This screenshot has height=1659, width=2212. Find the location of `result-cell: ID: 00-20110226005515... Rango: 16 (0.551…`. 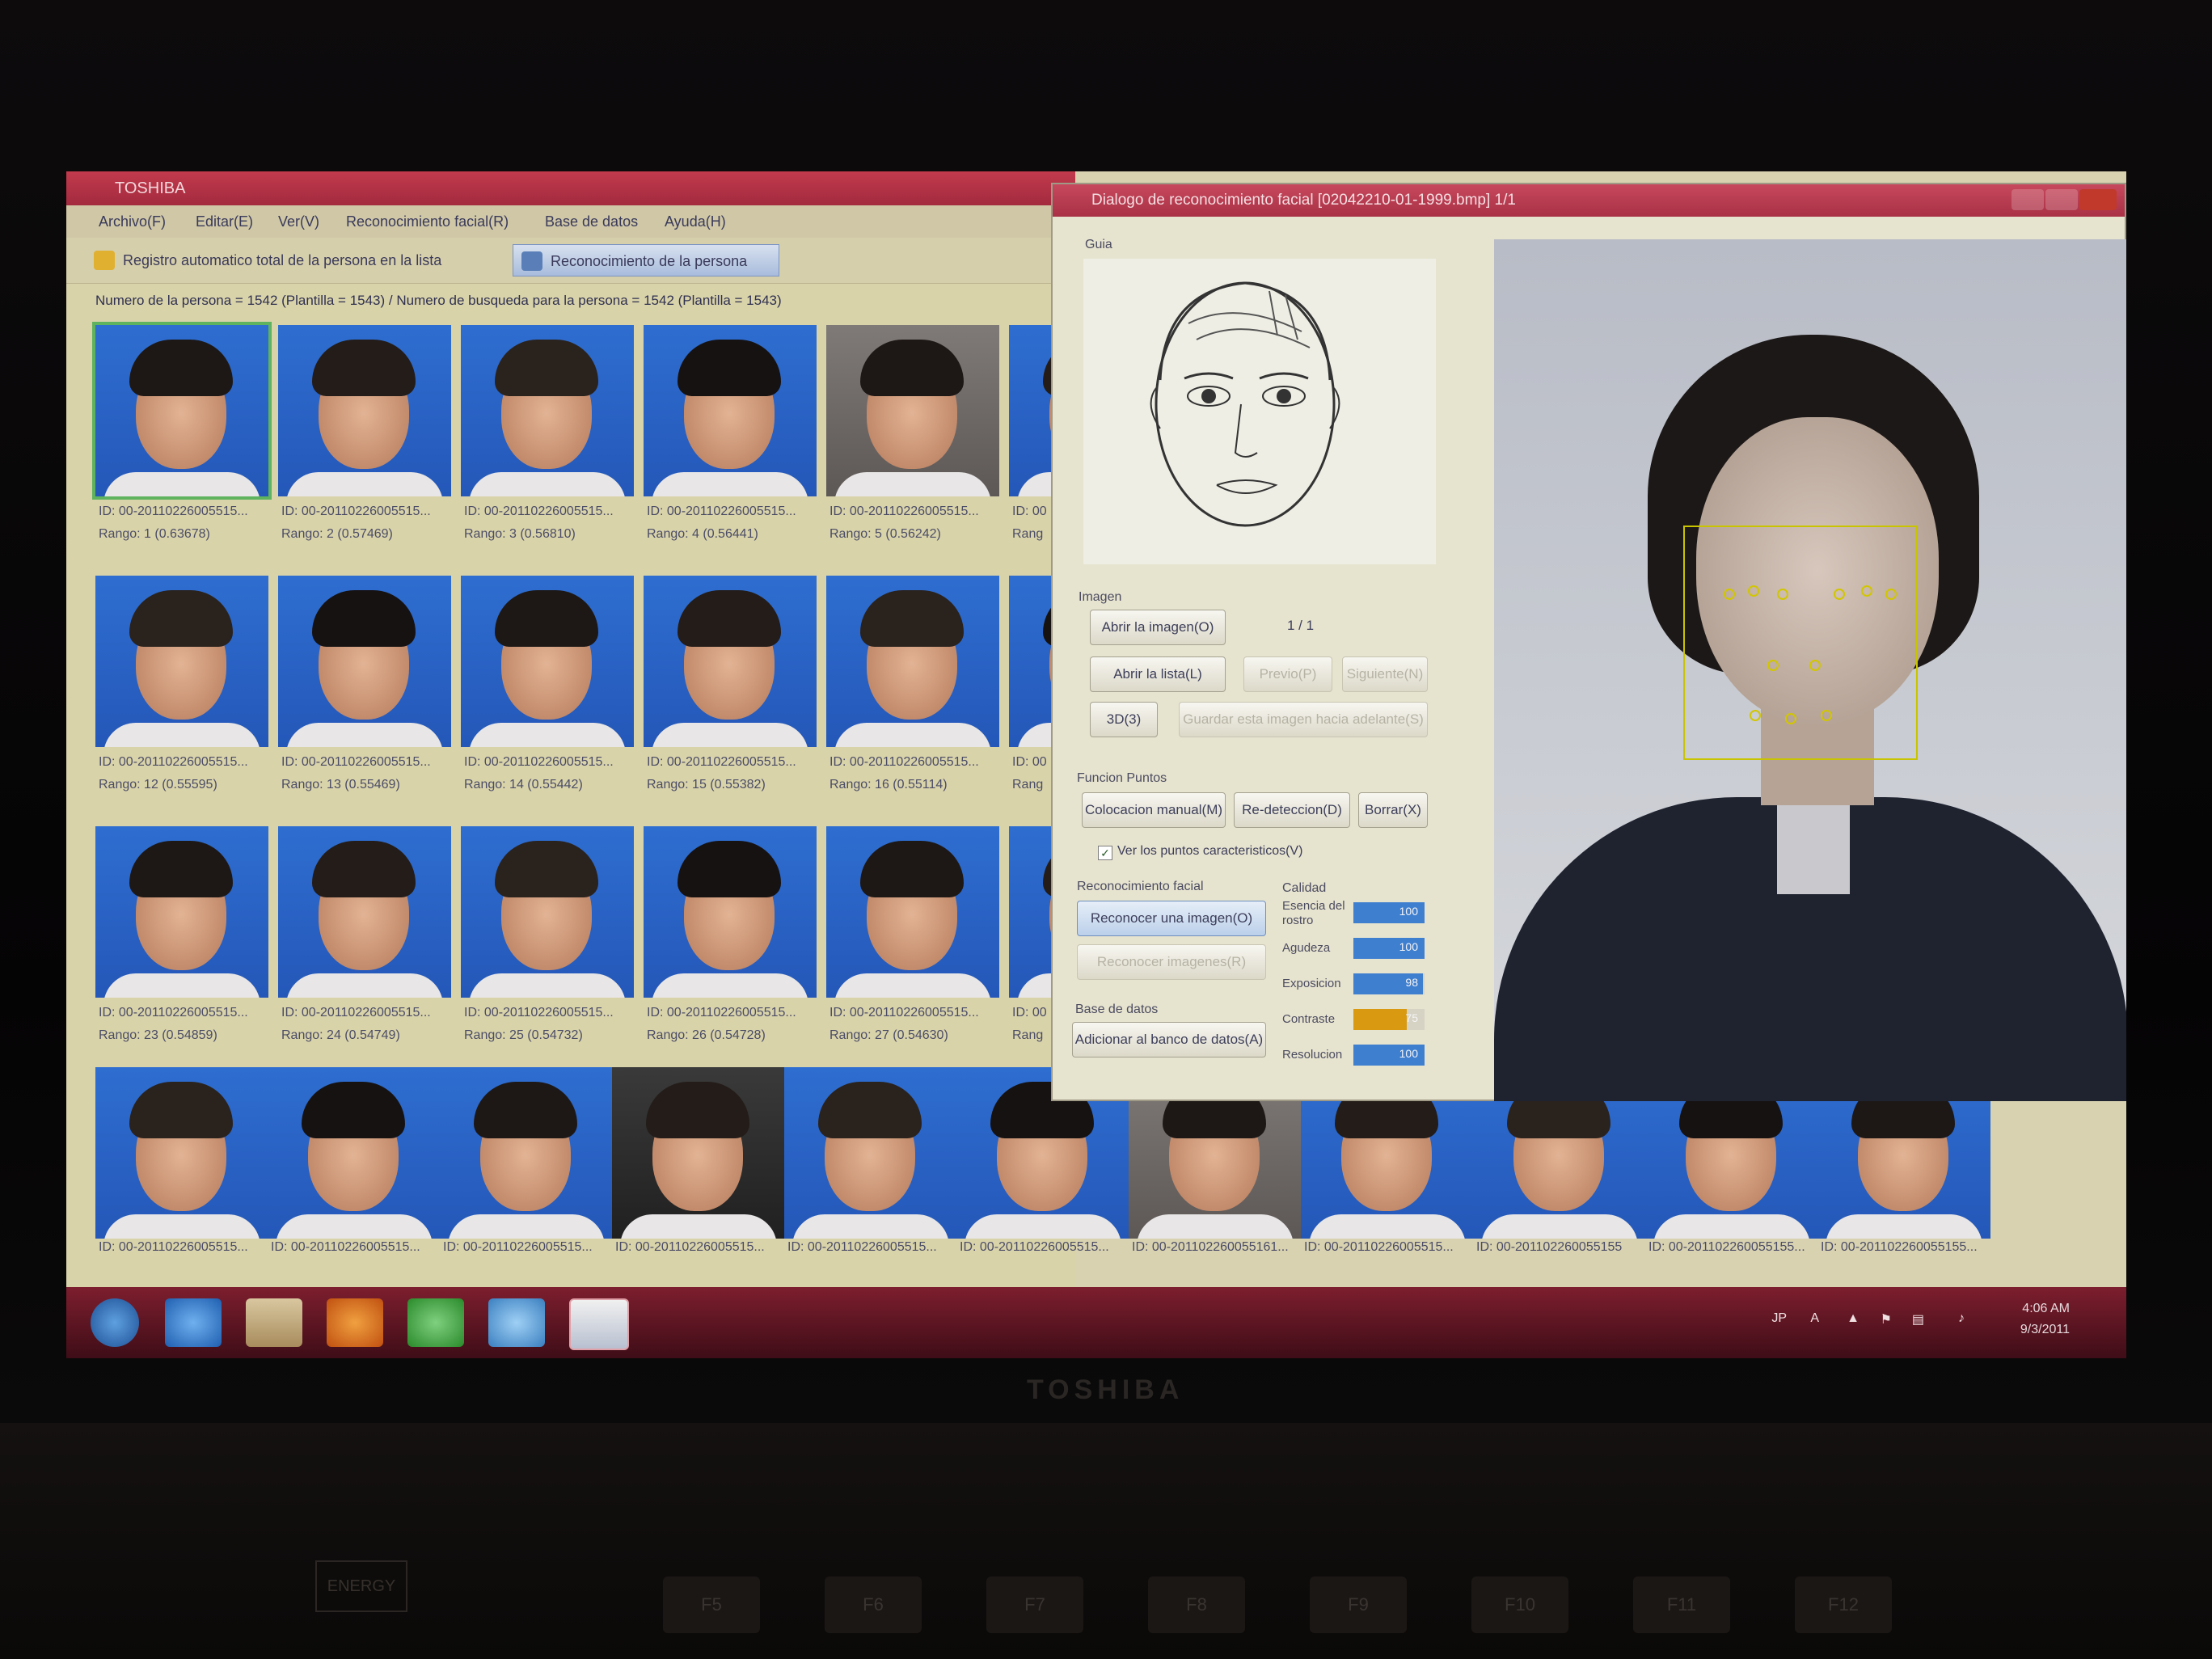

result-cell: ID: 00-20110226005515... Rango: 16 (0.551… is located at coordinates (913, 684).